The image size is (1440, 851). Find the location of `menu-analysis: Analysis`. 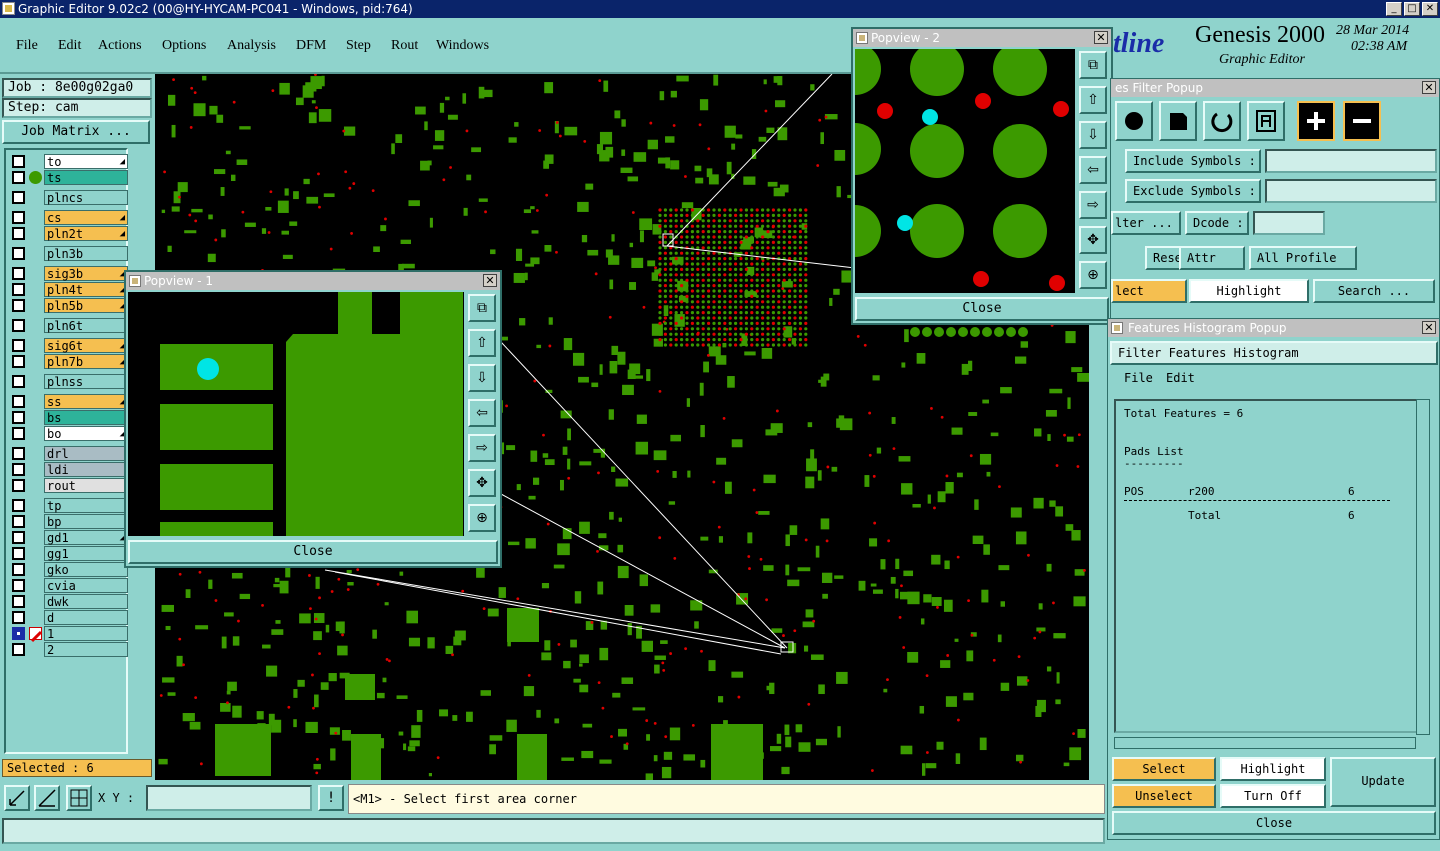

menu-analysis: Analysis is located at coordinates (251, 46).